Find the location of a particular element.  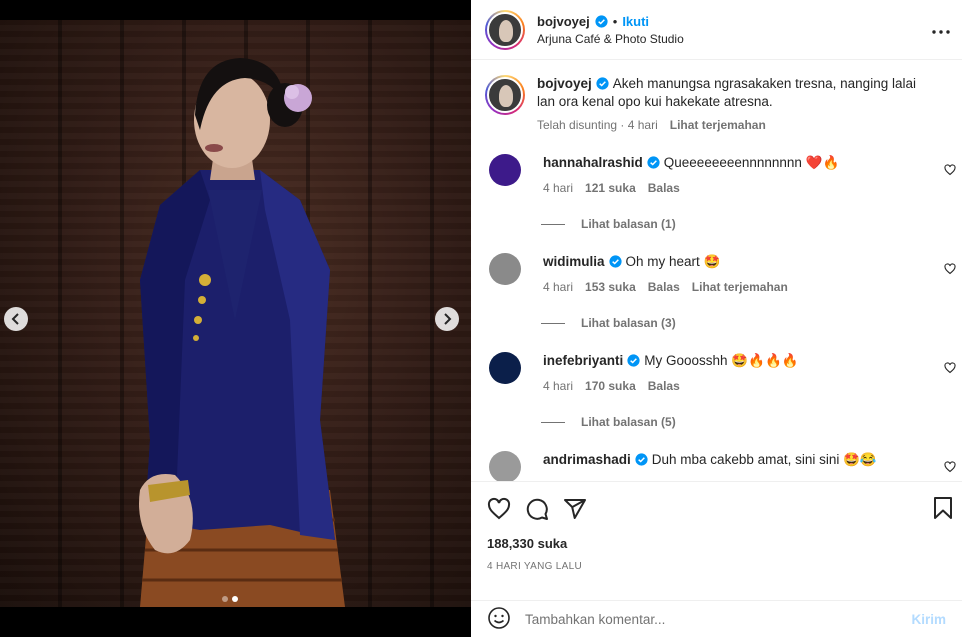

comment-translate-link: Lihat terjemahan is located at coordinates (740, 287).